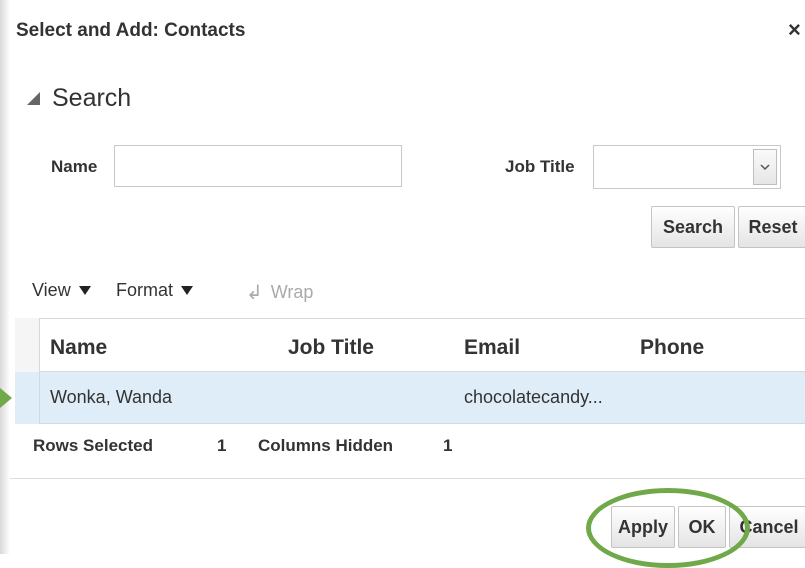 The image size is (805, 568). I want to click on format-menu: Format, so click(155, 290).